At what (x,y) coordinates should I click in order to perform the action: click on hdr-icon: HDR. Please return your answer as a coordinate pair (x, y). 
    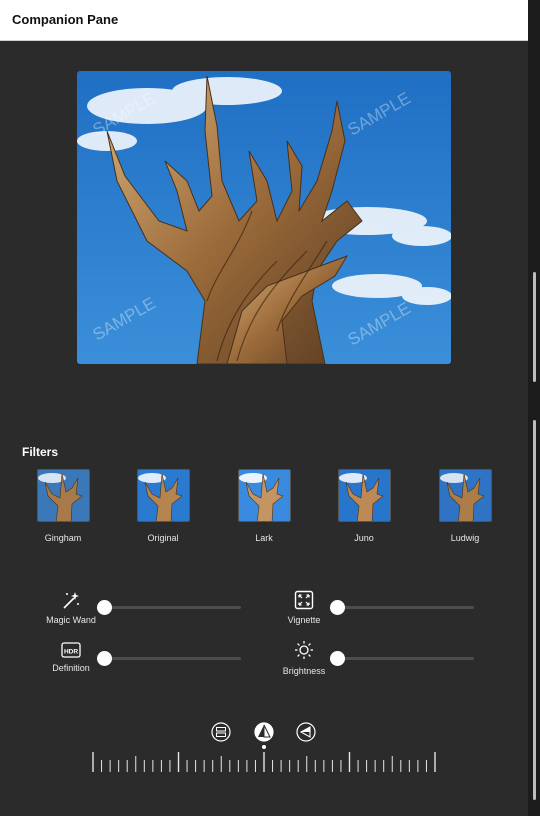
    Looking at the image, I should click on (71, 650).